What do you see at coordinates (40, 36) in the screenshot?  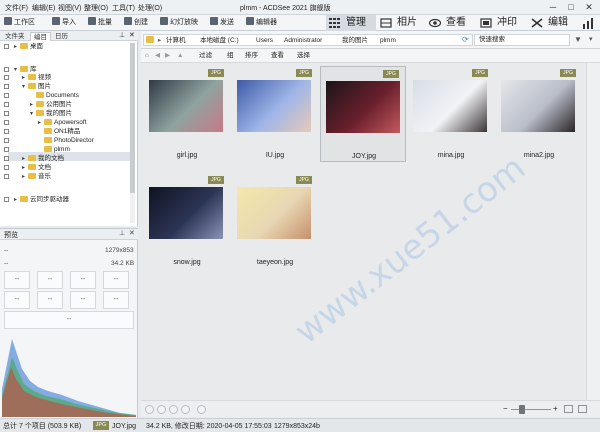 I see `tab-catalog: 编目` at bounding box center [40, 36].